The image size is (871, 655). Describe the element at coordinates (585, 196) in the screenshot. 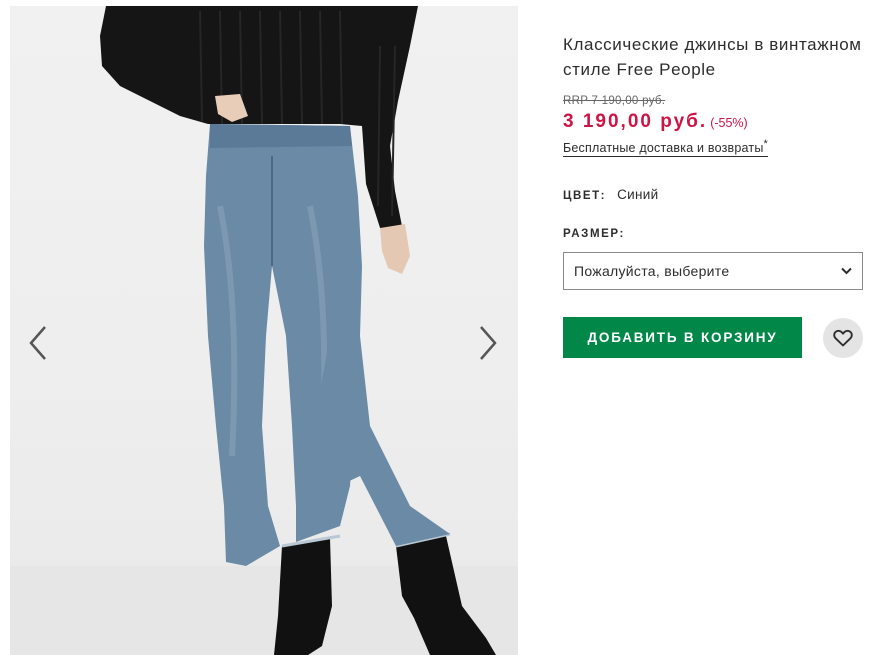

I see `color-label: ЦВЕТ:` at that location.